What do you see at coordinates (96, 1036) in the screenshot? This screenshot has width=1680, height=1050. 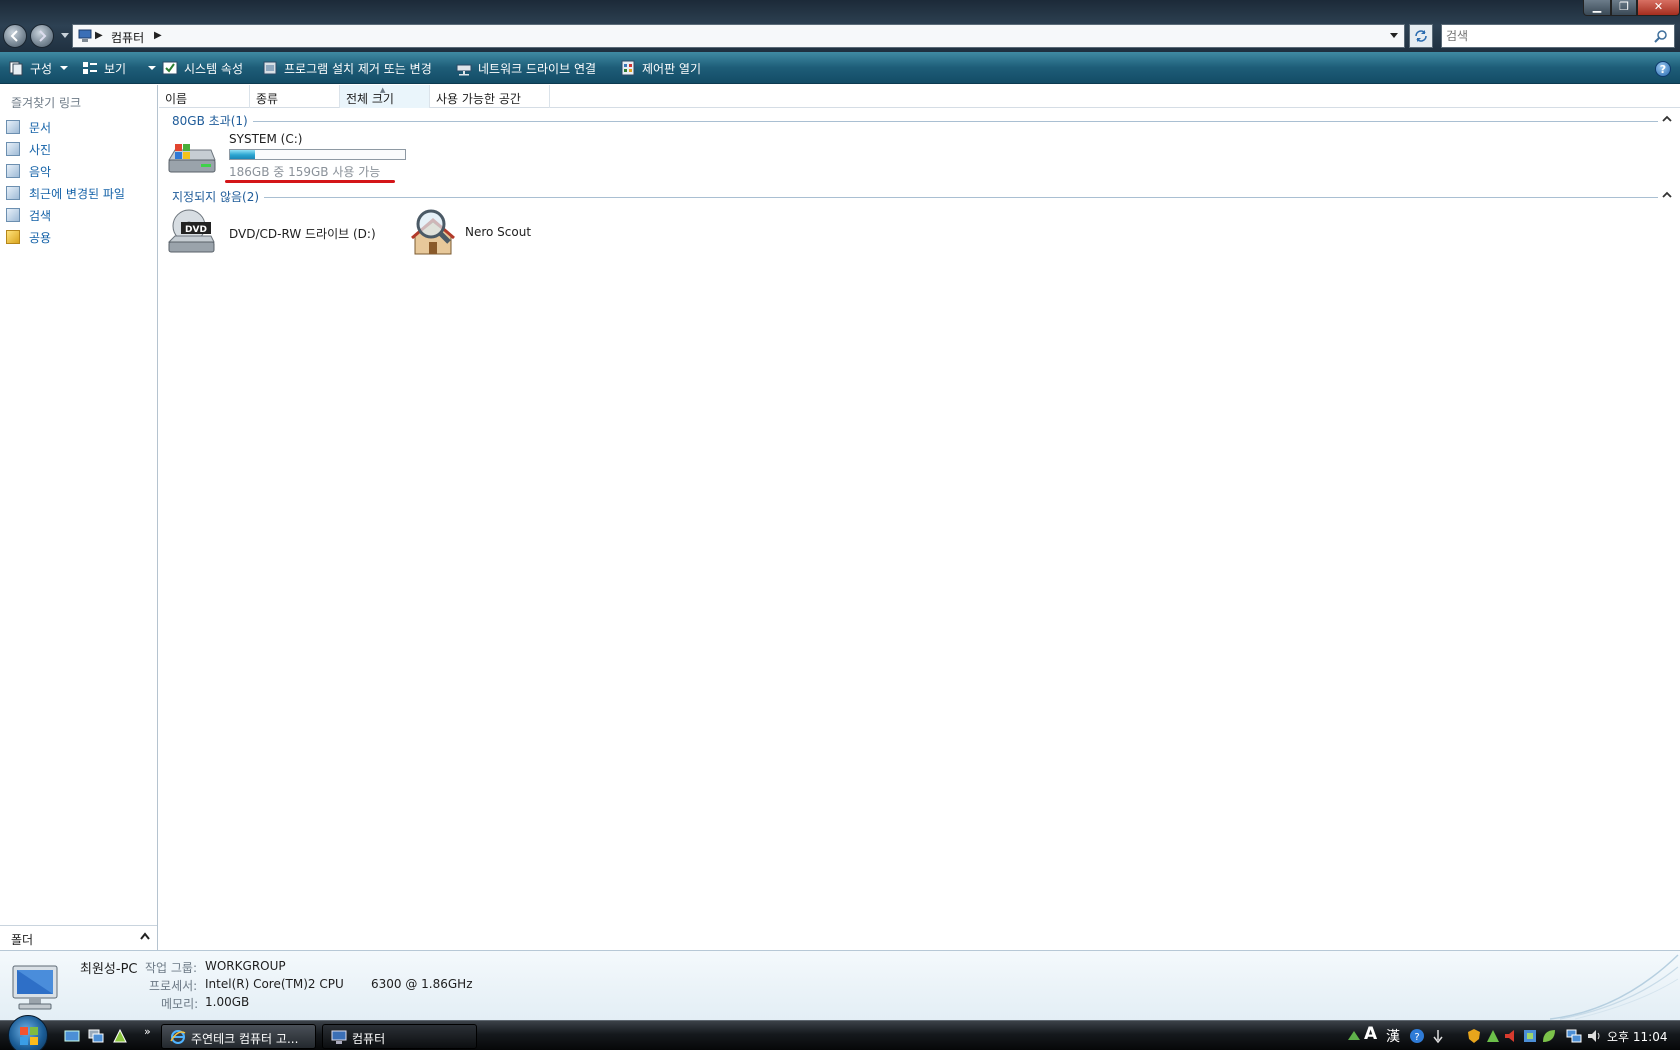 I see `switch-windows-icon` at bounding box center [96, 1036].